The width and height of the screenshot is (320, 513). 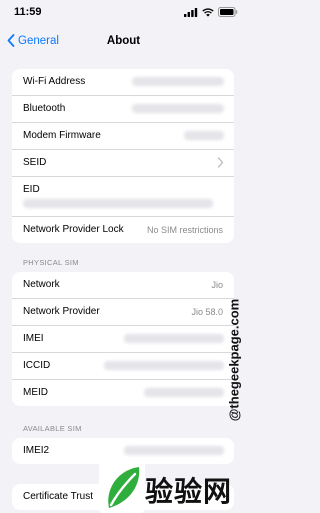 What do you see at coordinates (73, 229) in the screenshot?
I see `network-provider-lock-label: Network Provider Lock` at bounding box center [73, 229].